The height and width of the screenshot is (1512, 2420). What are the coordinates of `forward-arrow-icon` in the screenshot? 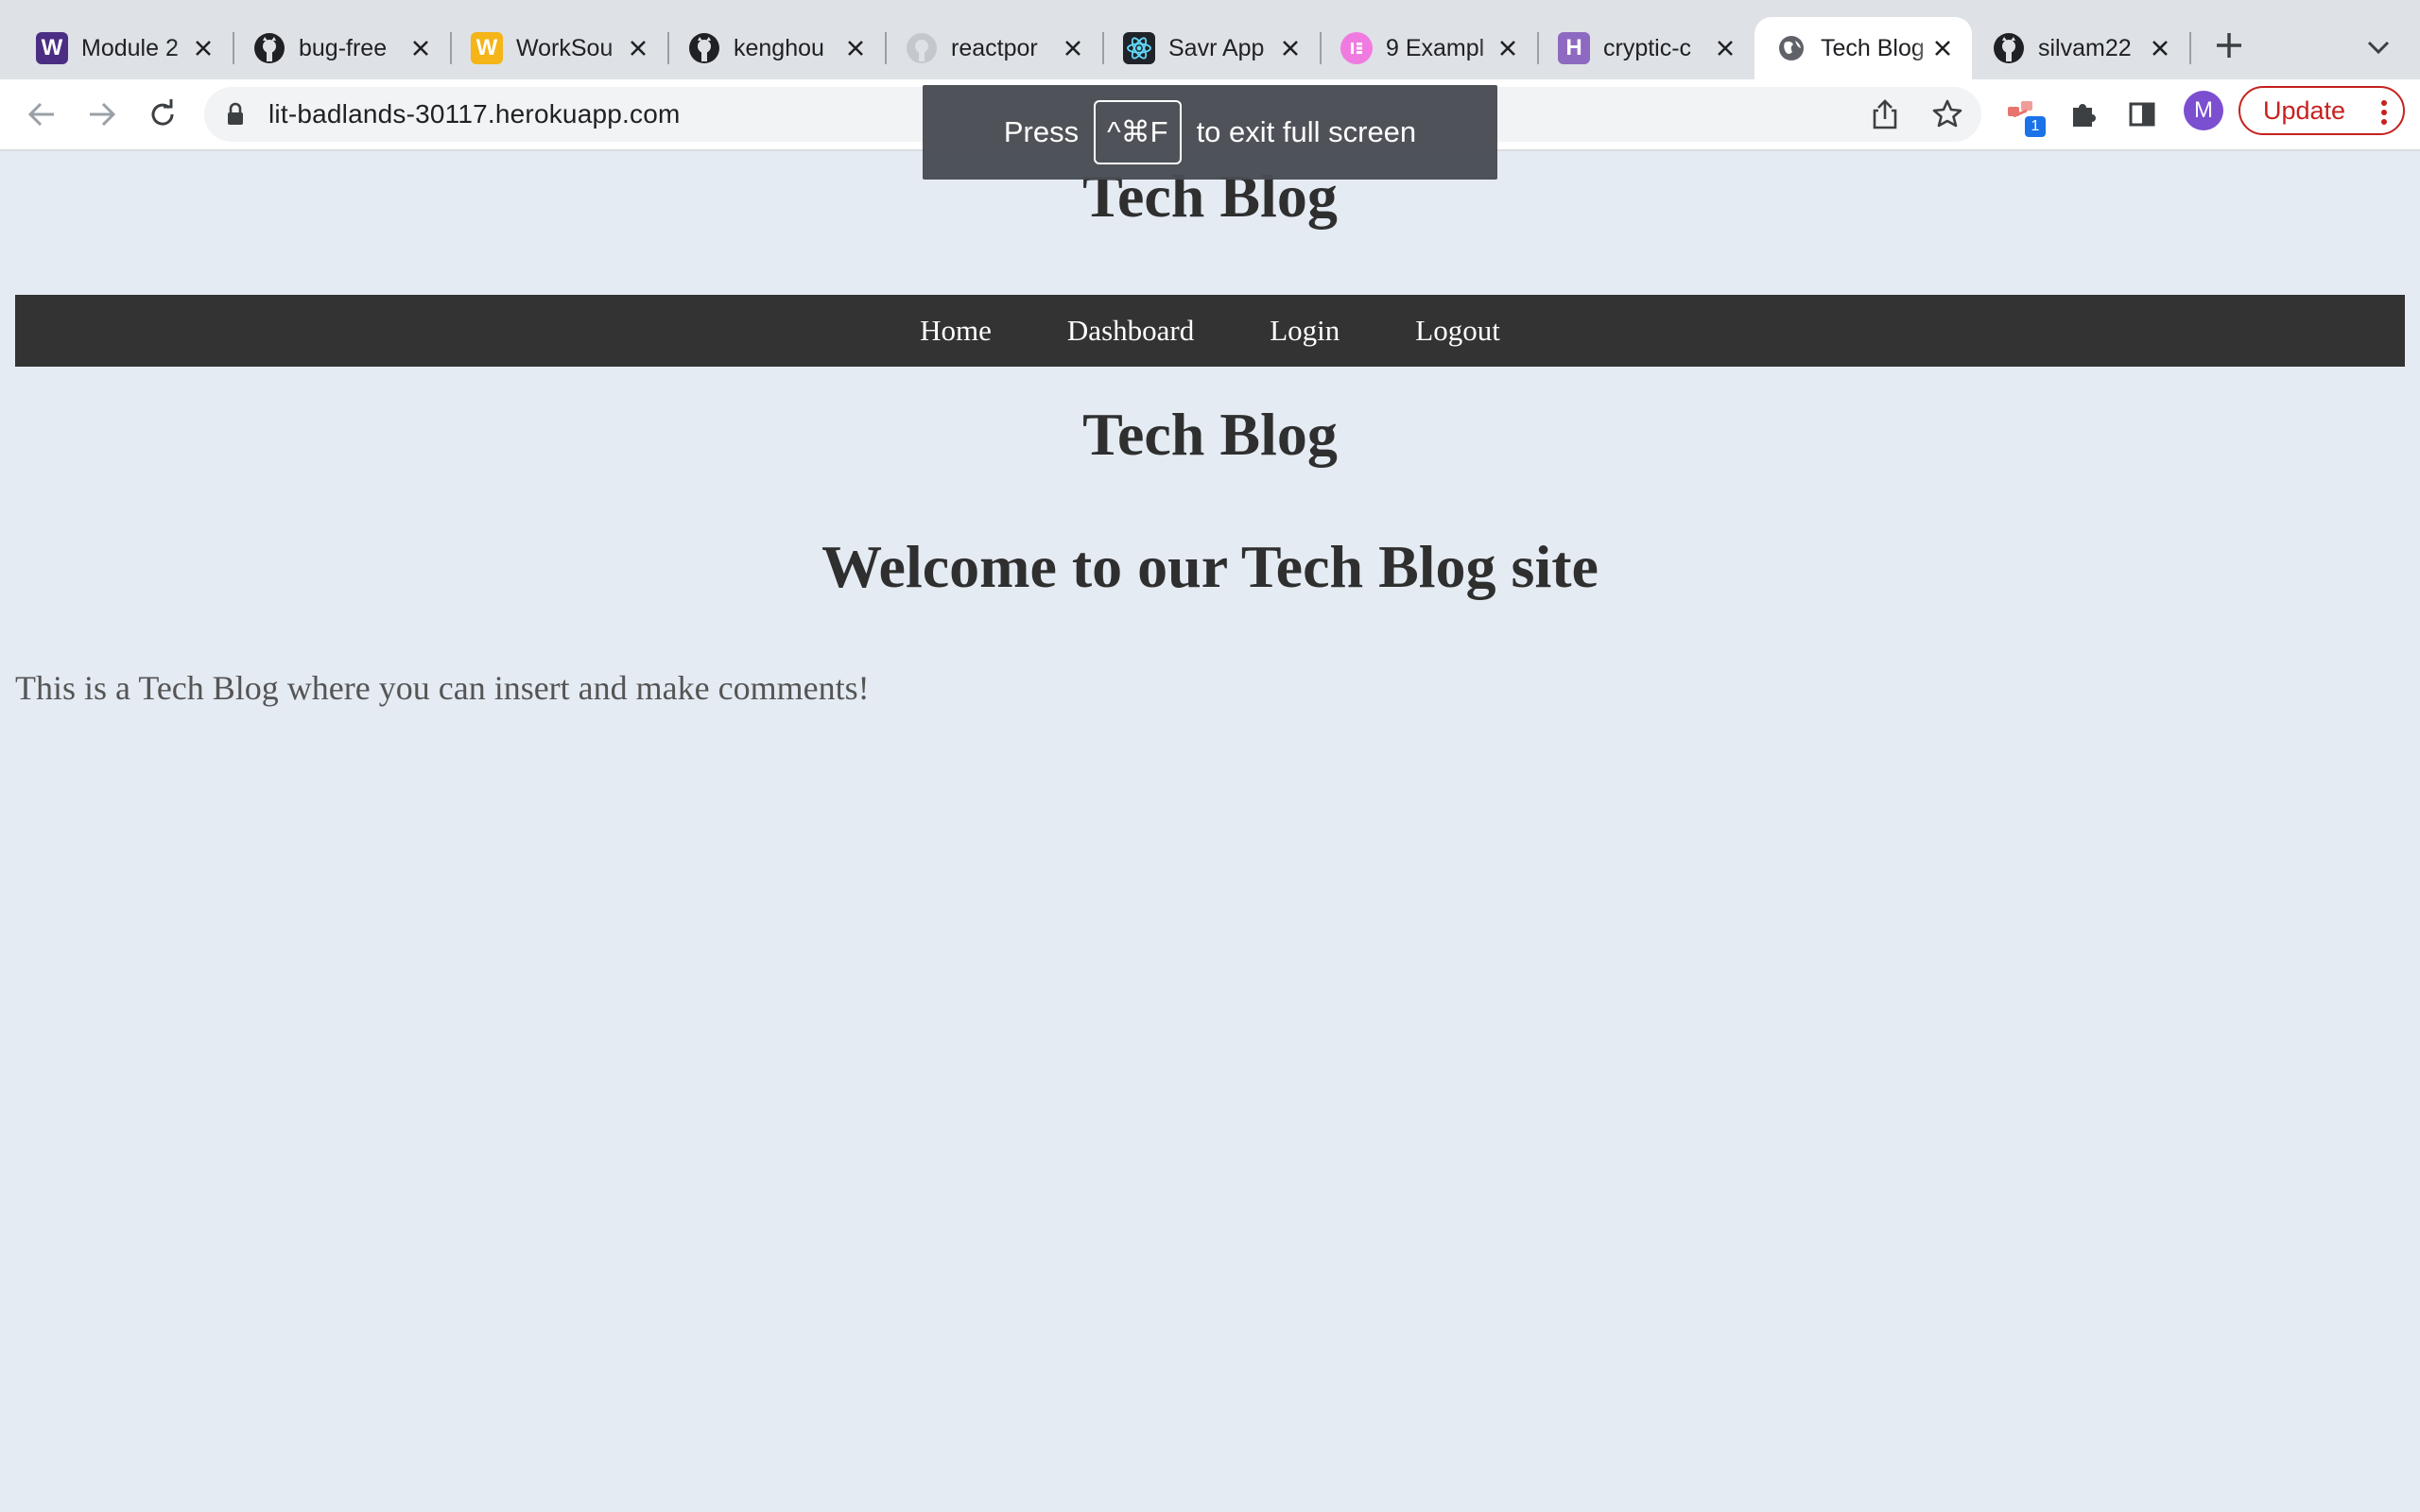 It's located at (102, 114).